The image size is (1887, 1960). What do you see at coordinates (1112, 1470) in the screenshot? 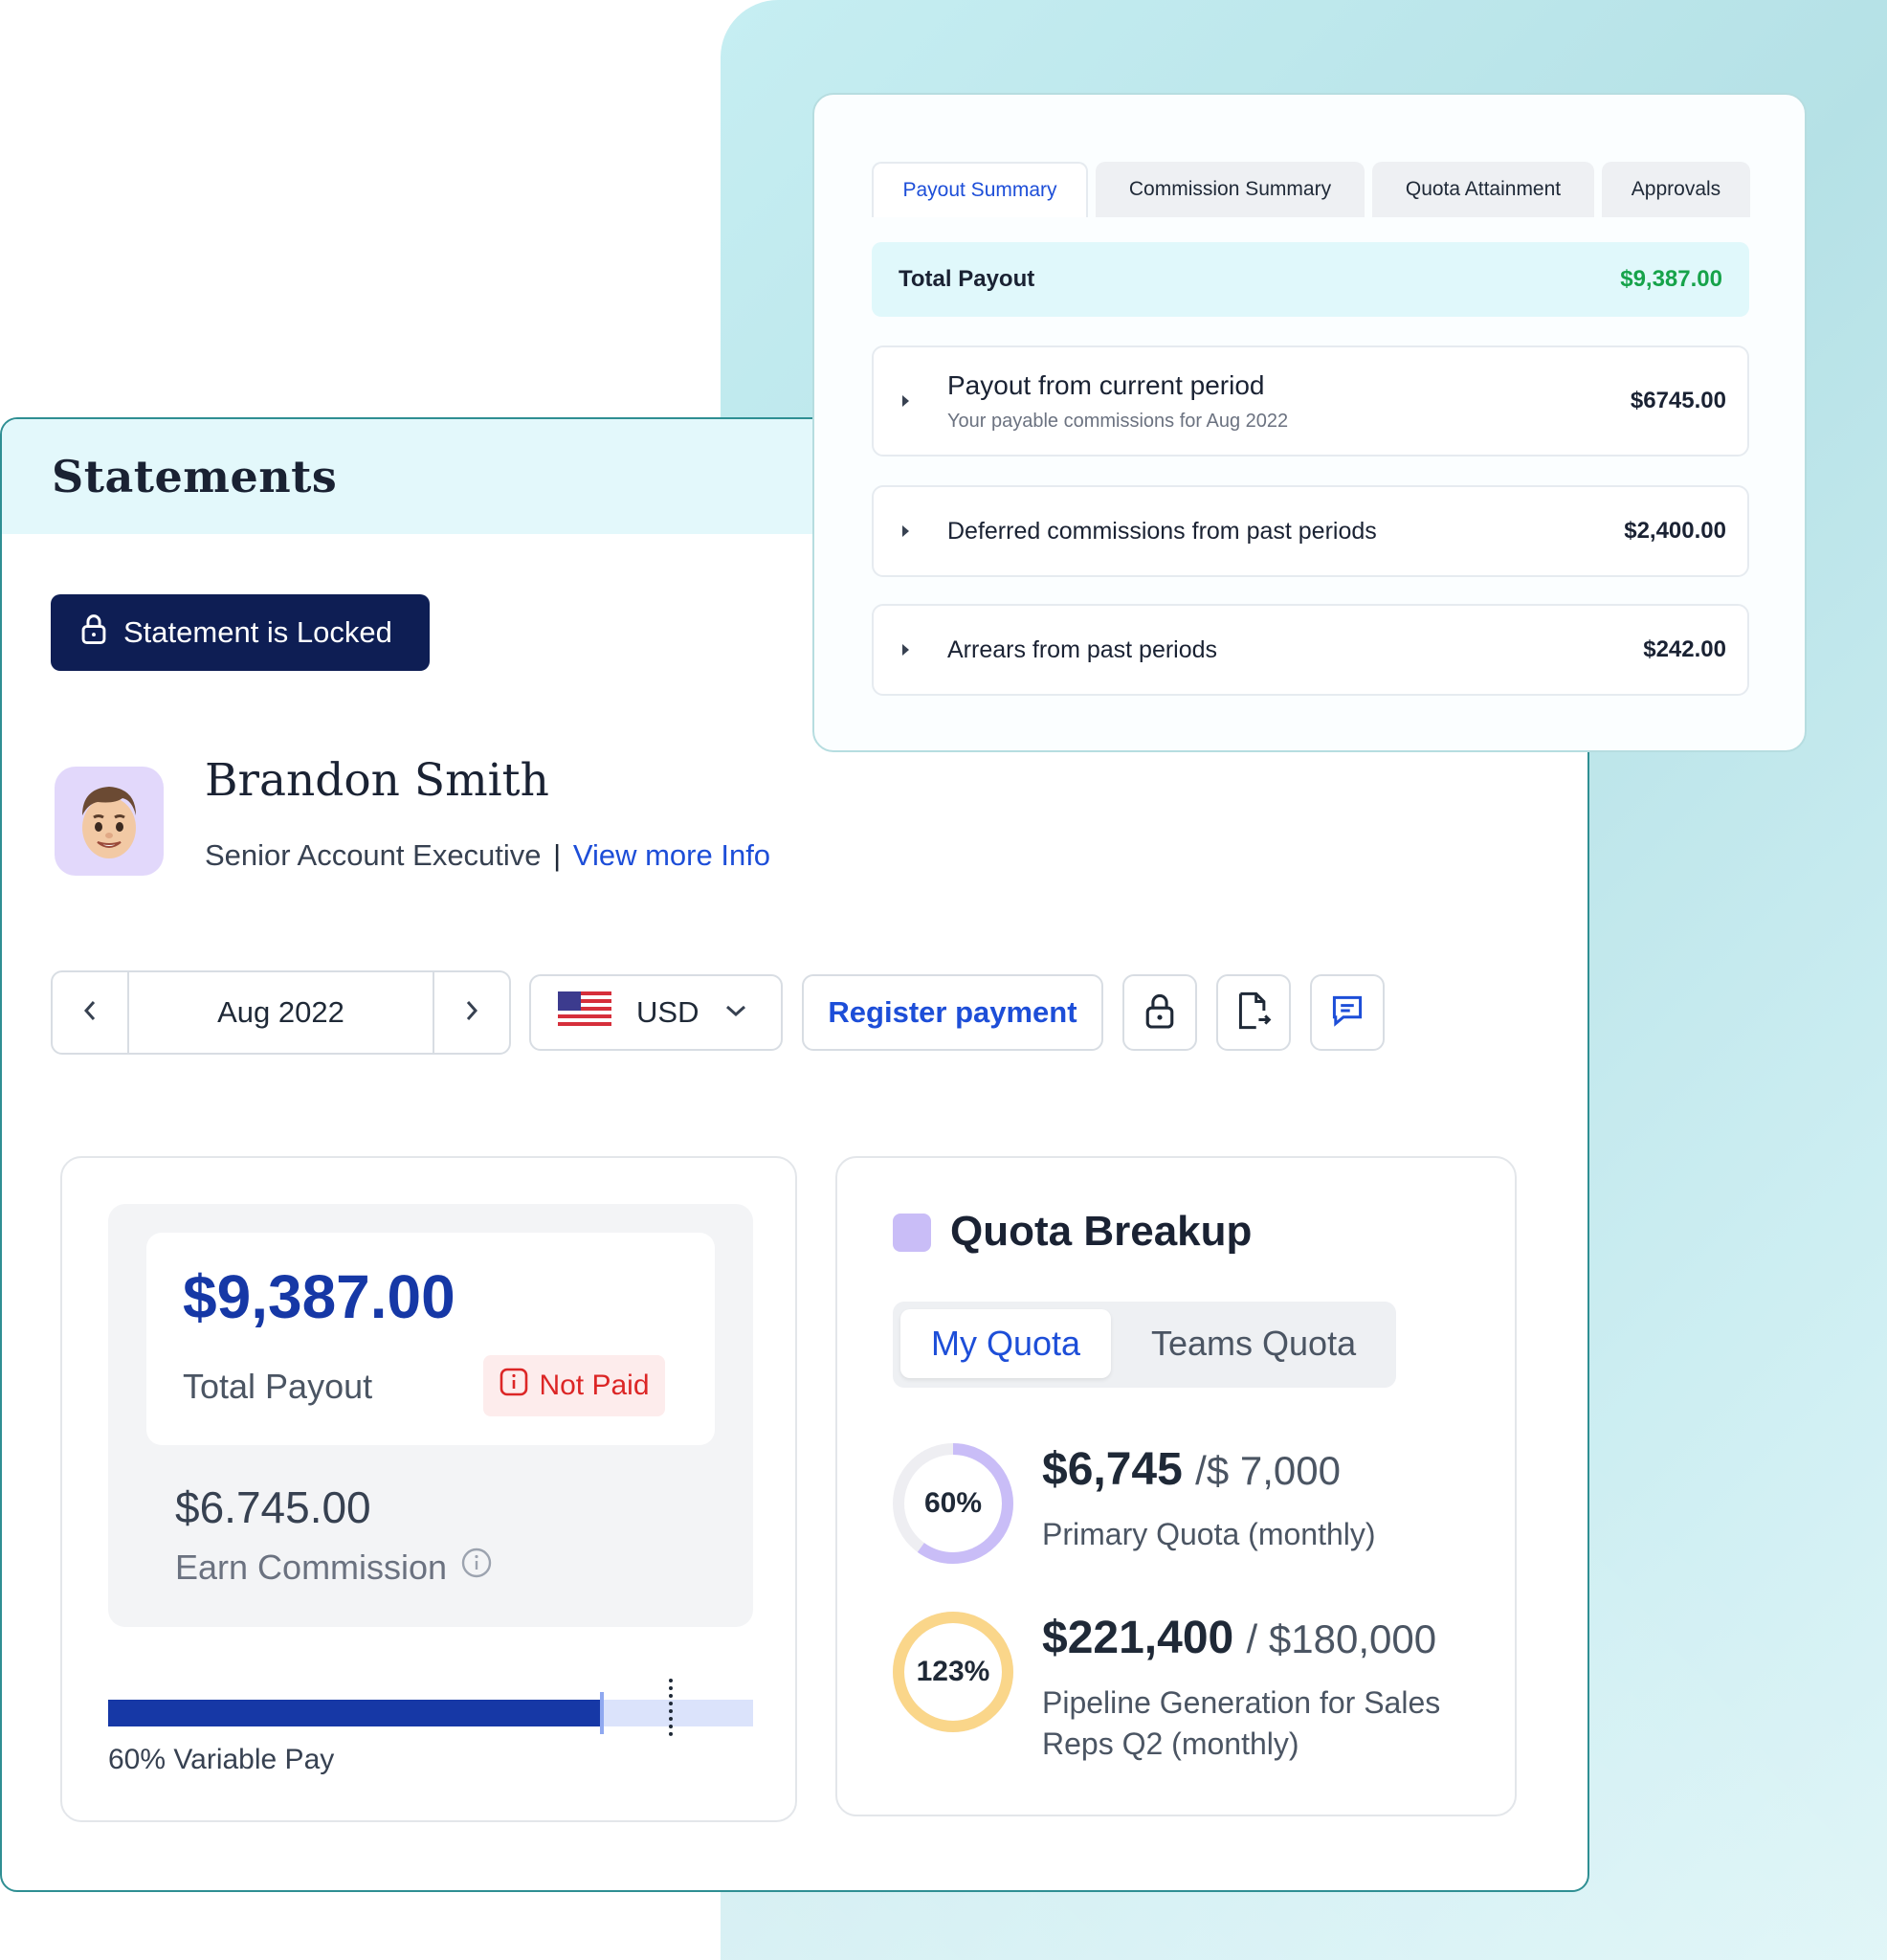
I see `quota-achieved-primary: $6,745` at bounding box center [1112, 1470].